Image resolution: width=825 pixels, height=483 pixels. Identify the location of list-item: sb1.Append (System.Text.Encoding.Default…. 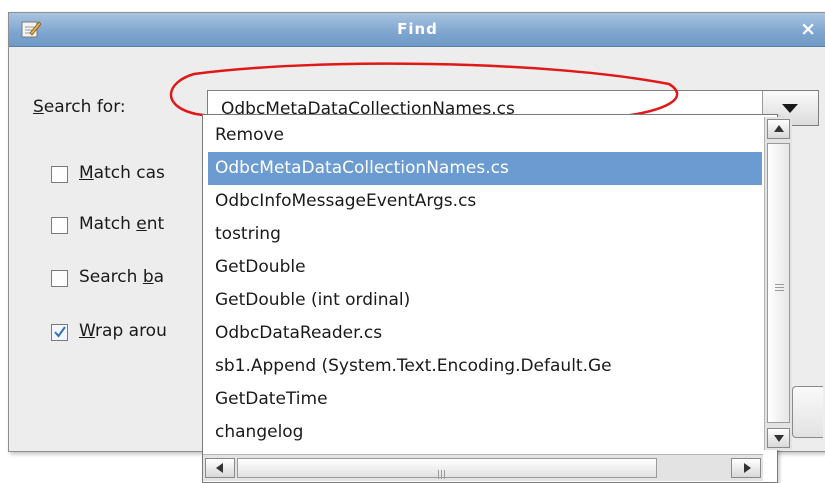
(485, 366).